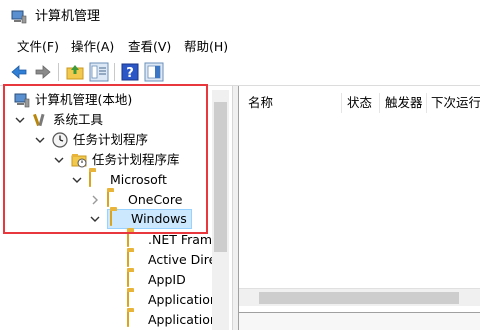 Image resolution: width=480 pixels, height=330 pixels. I want to click on up-folder-icon, so click(75, 72).